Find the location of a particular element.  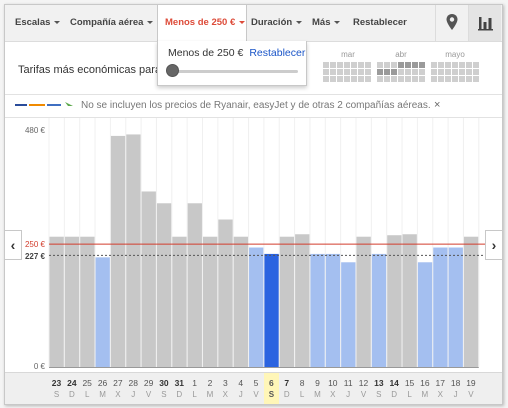

date-label: 7D is located at coordinates (286, 388).